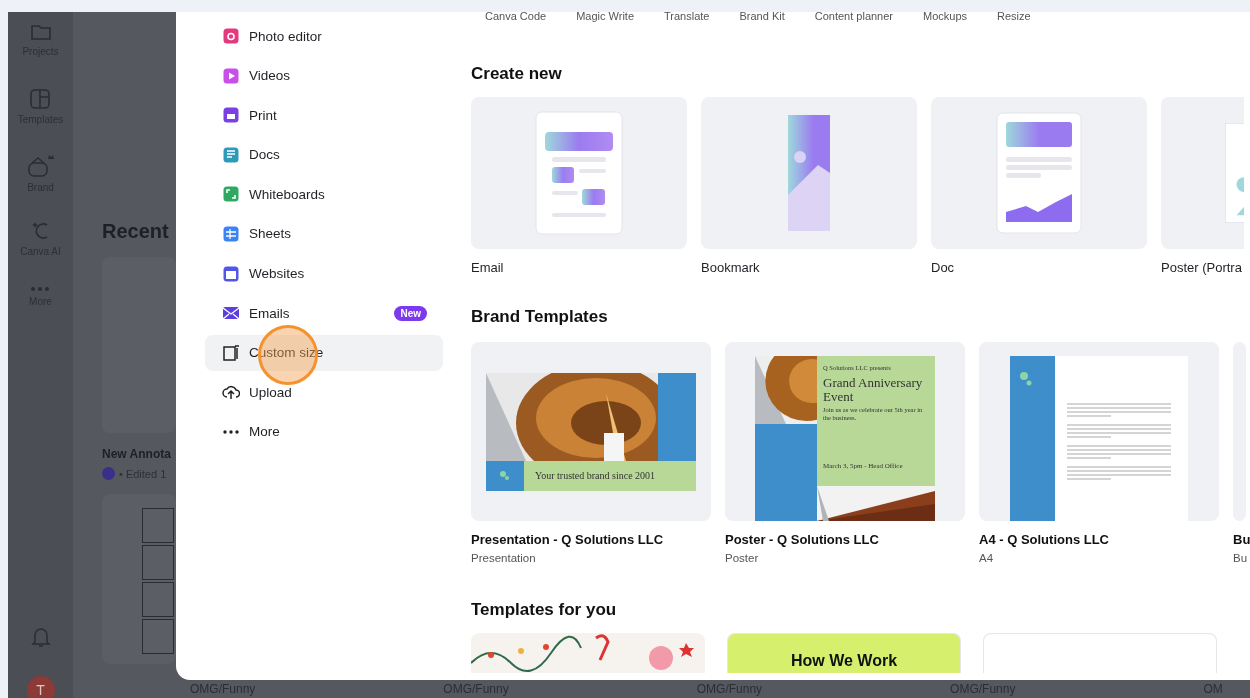 This screenshot has width=1250, height=698. Describe the element at coordinates (231, 273) in the screenshot. I see `websites-icon` at that location.